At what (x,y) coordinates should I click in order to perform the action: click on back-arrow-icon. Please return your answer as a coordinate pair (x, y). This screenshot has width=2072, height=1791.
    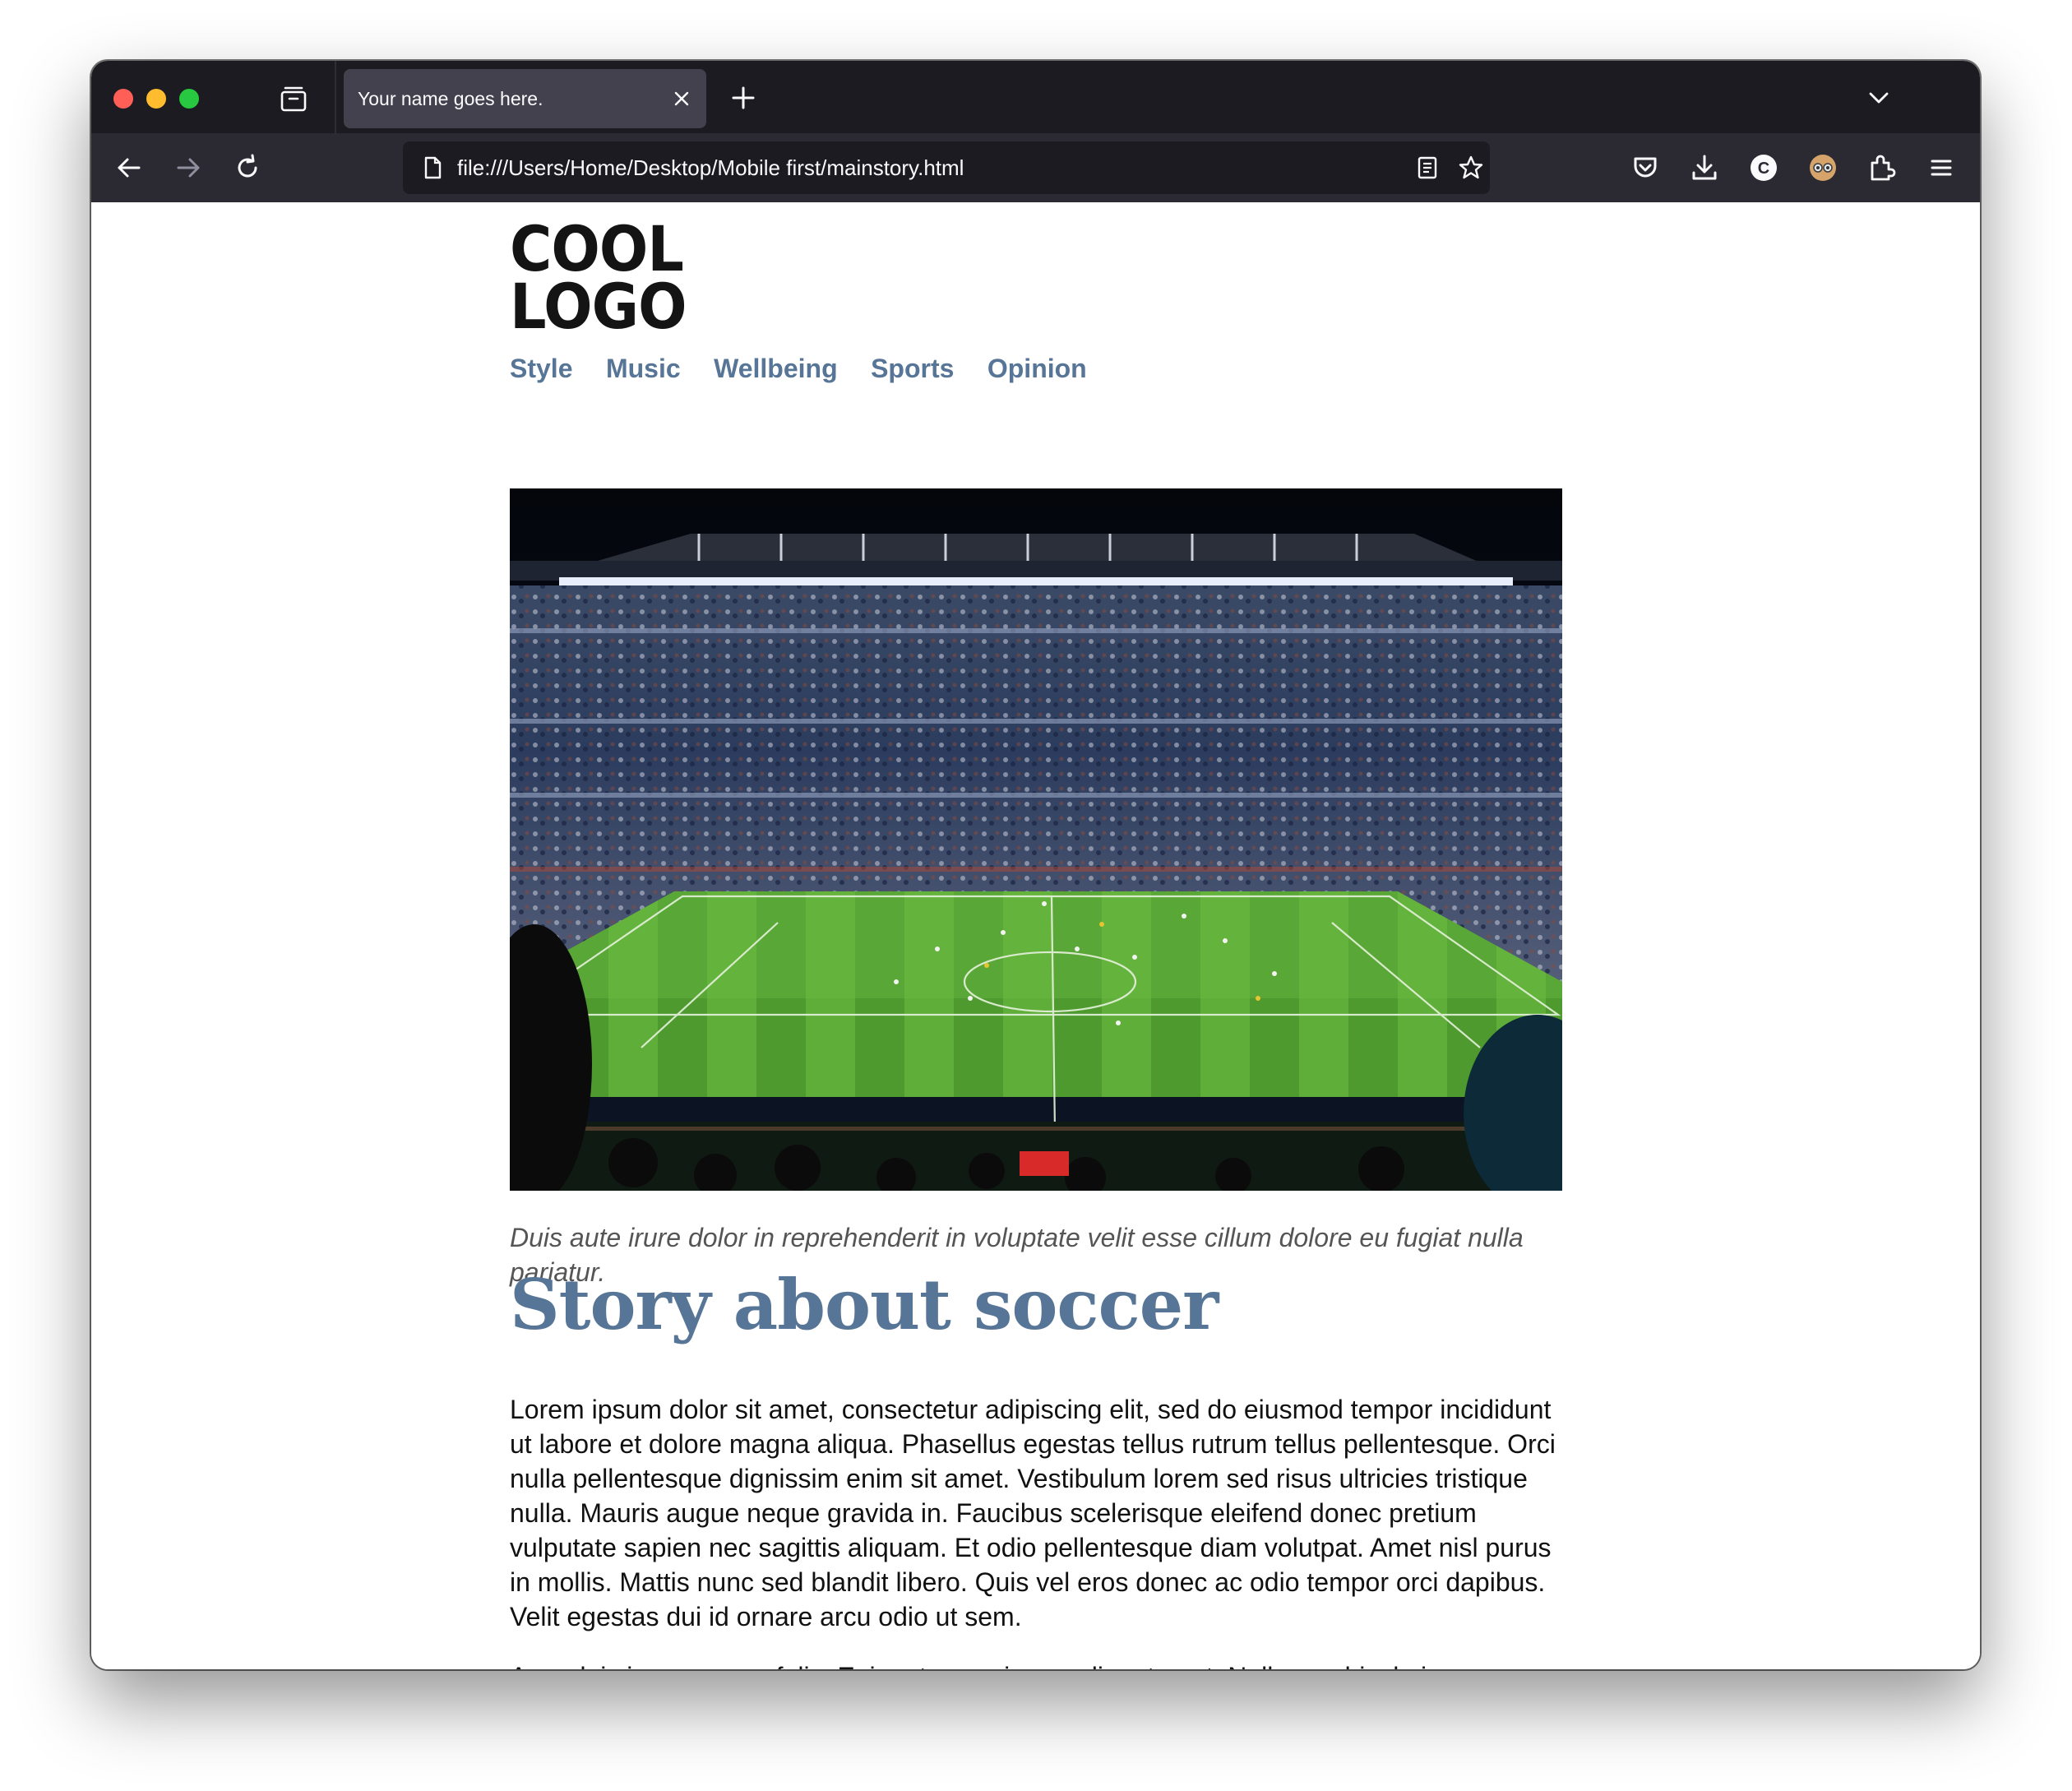
    Looking at the image, I should click on (129, 167).